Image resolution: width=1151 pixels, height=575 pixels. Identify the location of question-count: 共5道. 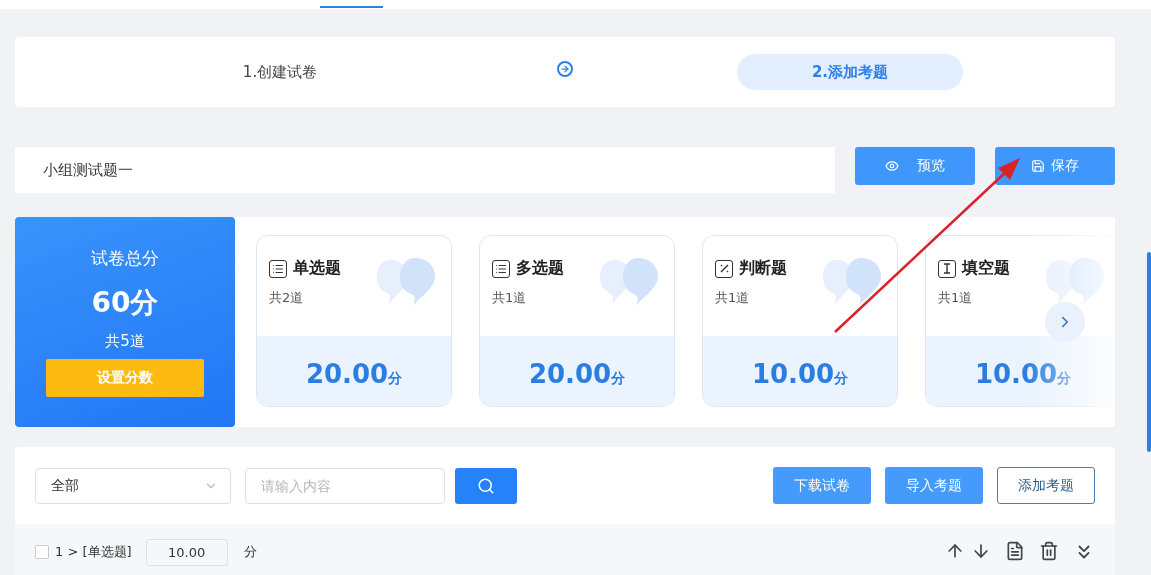
(125, 341).